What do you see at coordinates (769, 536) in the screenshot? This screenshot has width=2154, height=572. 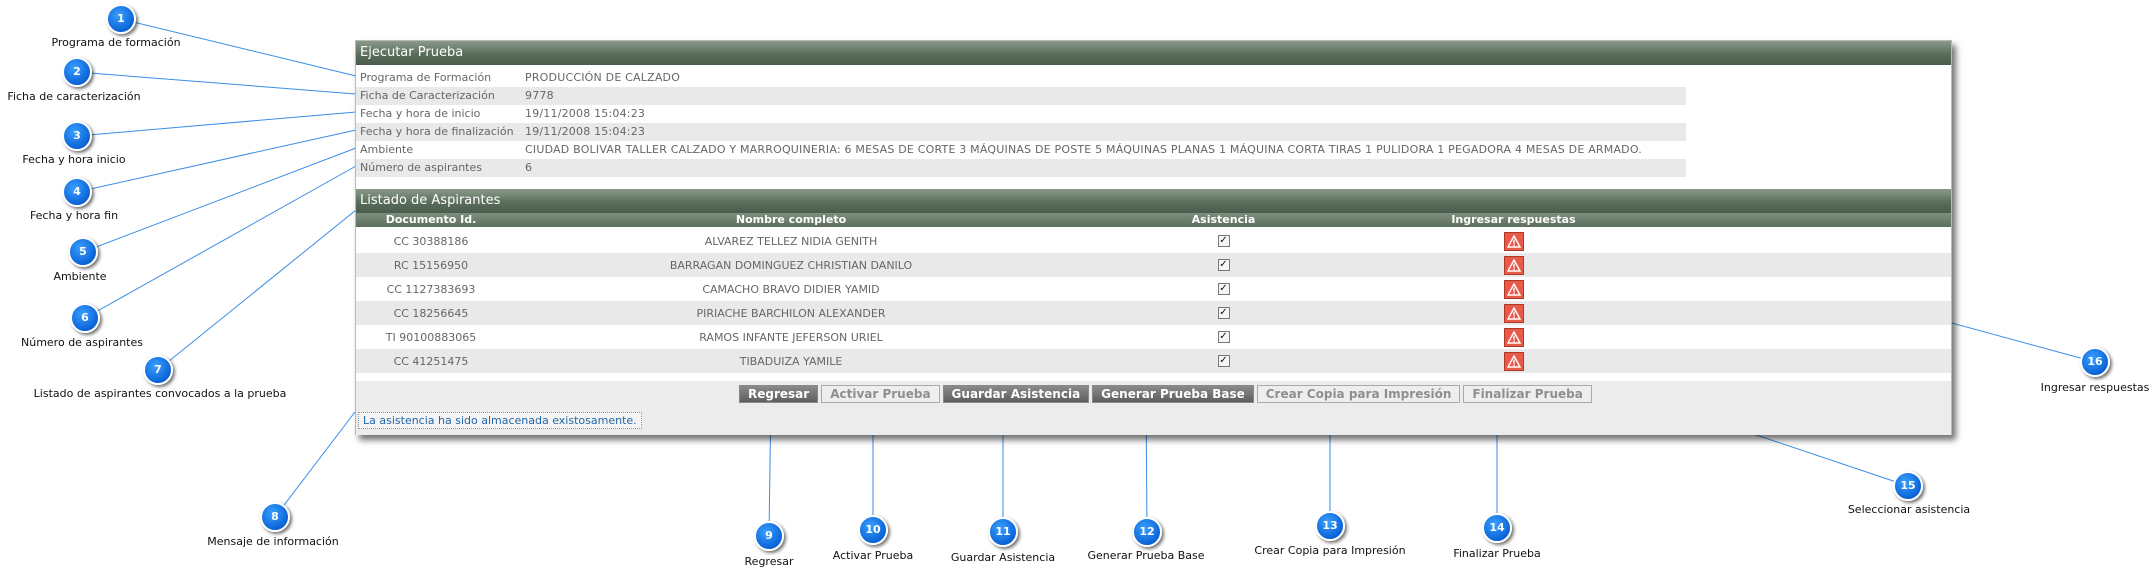 I see `callout-badge-9: 9` at bounding box center [769, 536].